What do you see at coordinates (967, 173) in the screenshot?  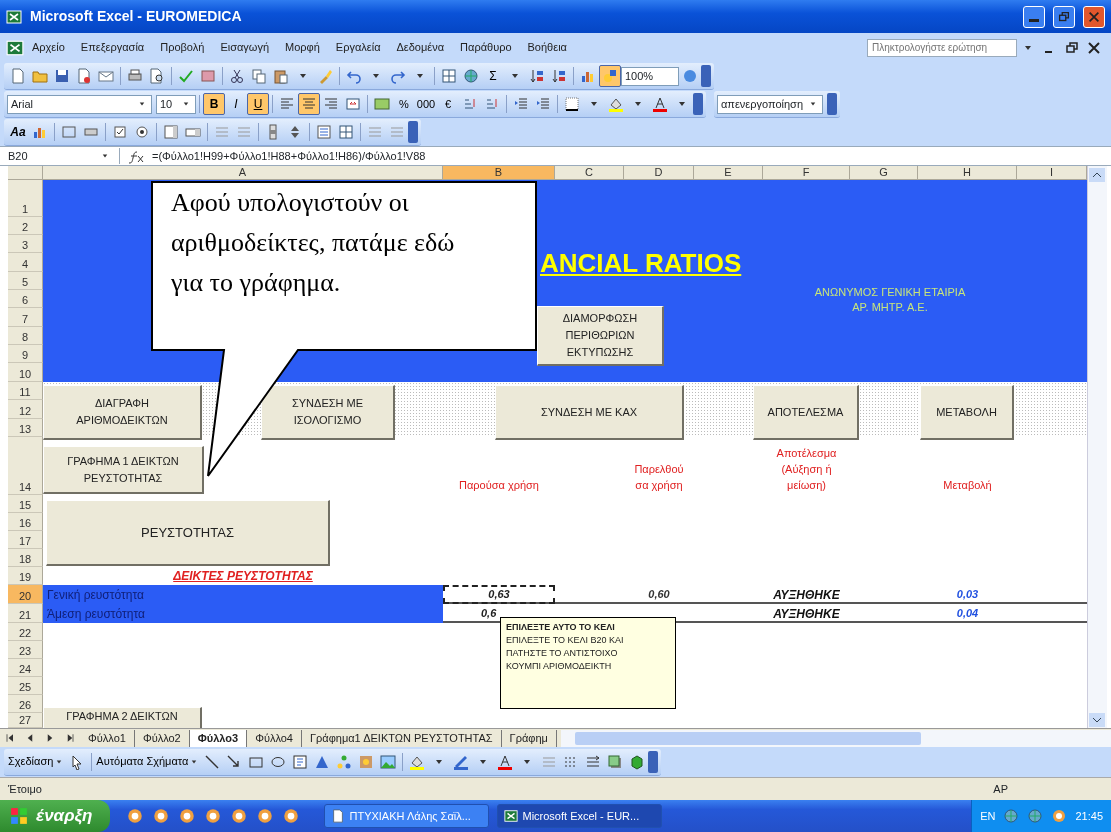 I see `column-header: H` at bounding box center [967, 173].